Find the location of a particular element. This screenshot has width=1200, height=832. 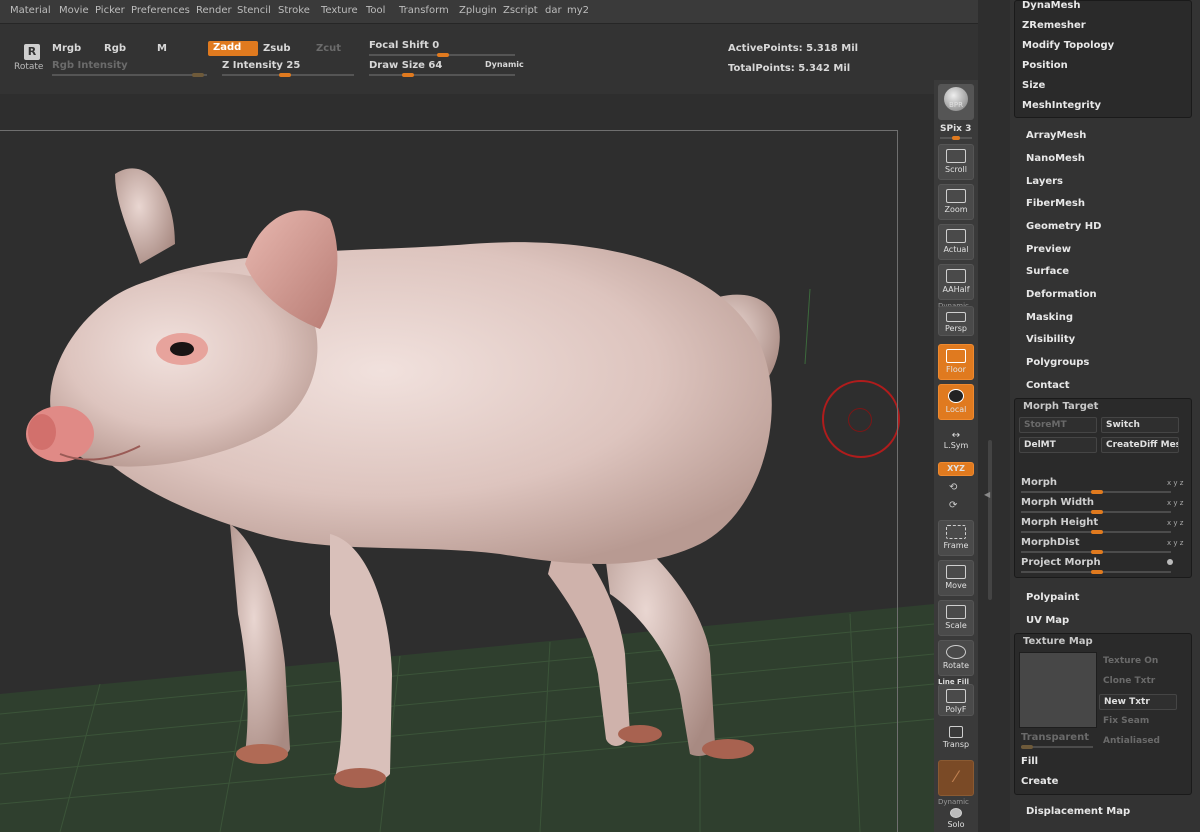

surface-item: Surface is located at coordinates (1047, 271).